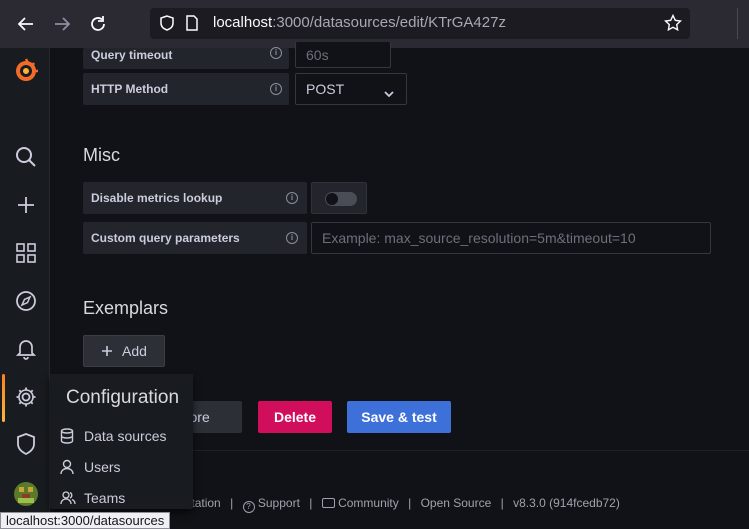  What do you see at coordinates (317, 54) in the screenshot?
I see `query-timeout-value: 60s` at bounding box center [317, 54].